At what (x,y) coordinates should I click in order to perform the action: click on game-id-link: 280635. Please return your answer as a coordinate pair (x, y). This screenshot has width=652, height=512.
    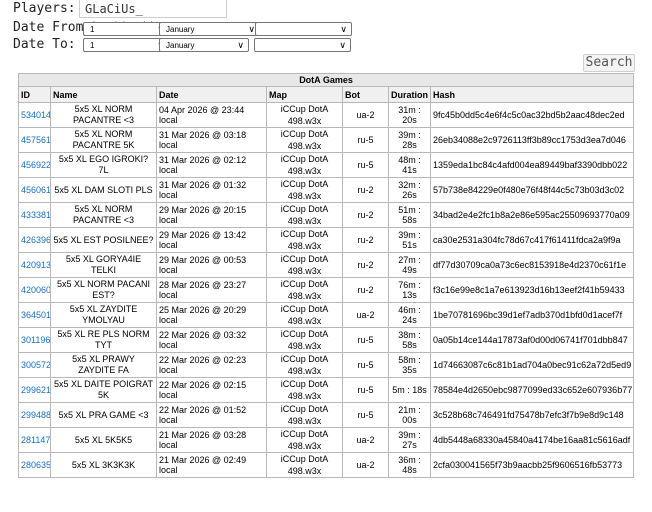
    Looking at the image, I should click on (34, 465).